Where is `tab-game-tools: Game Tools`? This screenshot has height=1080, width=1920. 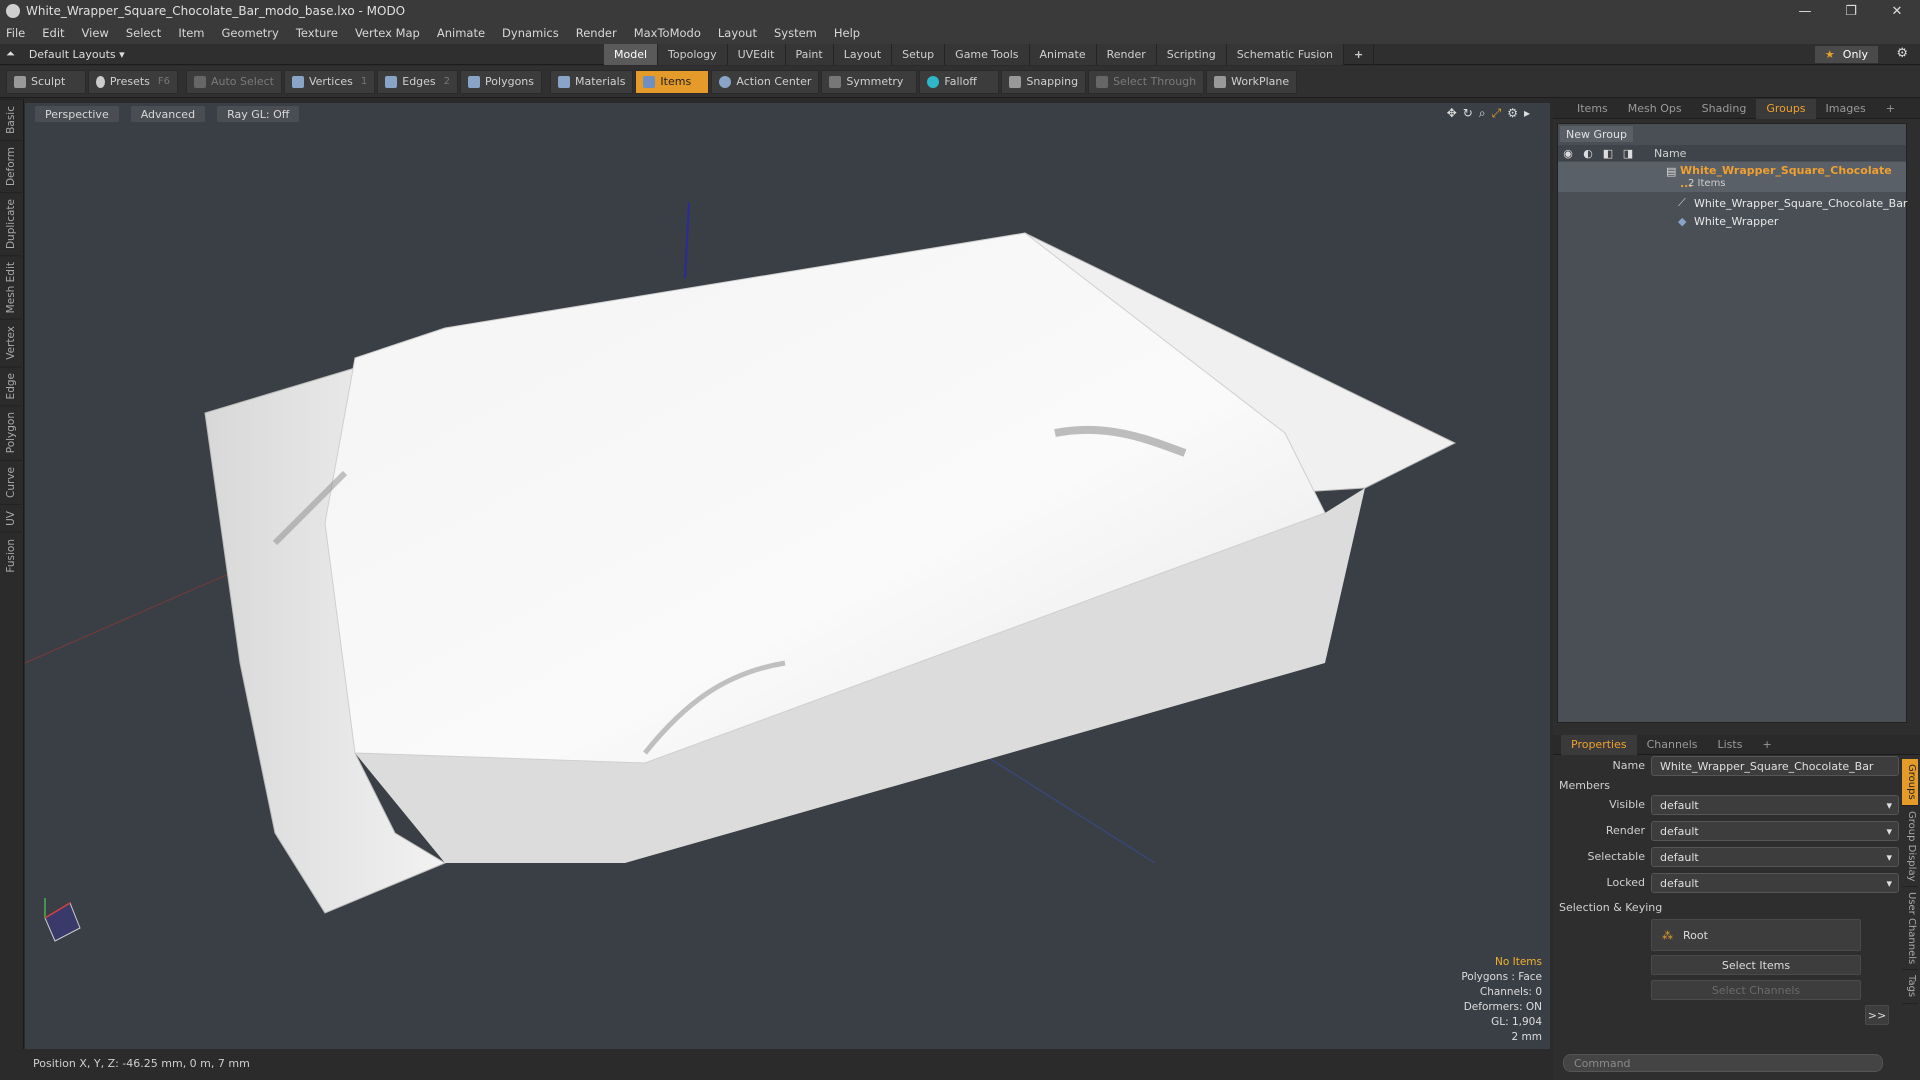 tab-game-tools: Game Tools is located at coordinates (987, 54).